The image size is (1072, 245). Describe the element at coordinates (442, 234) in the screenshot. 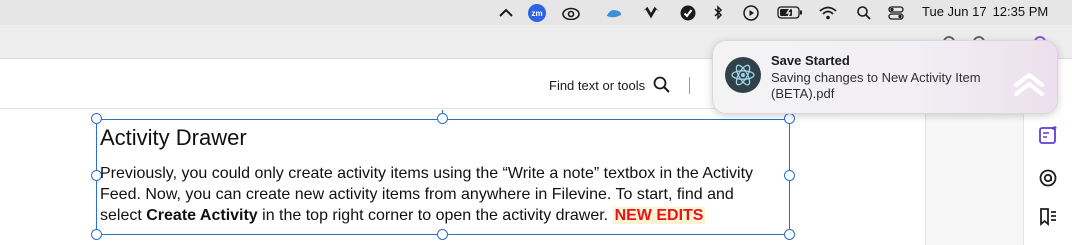

I see `resize-handle-bottom` at that location.